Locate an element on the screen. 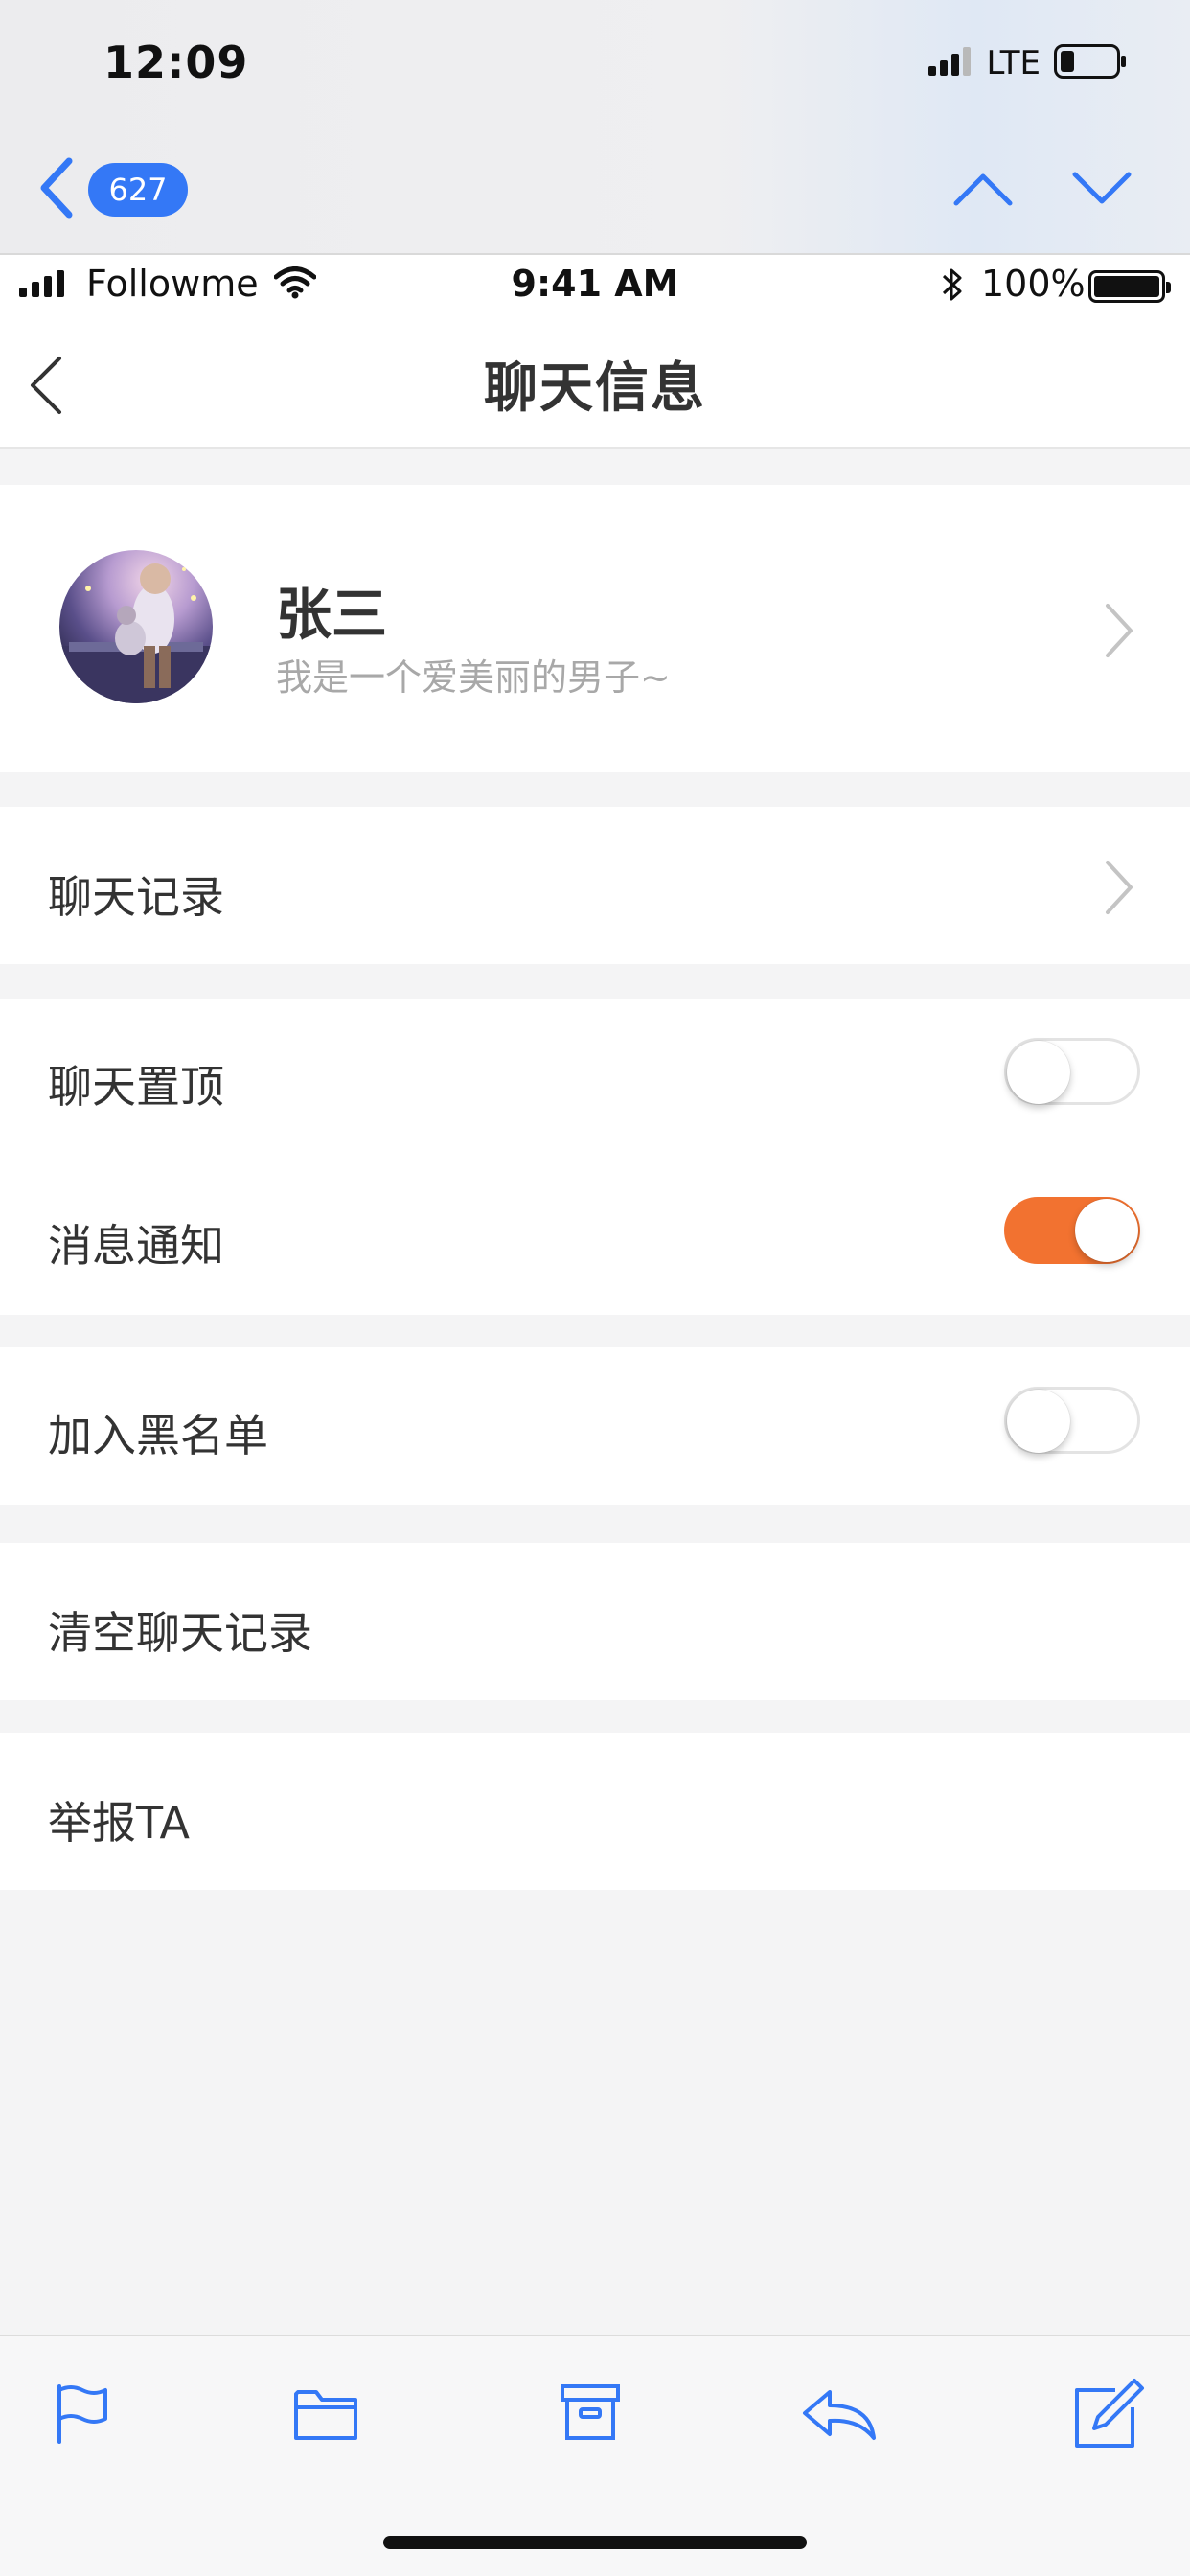 This screenshot has height=2576, width=1190. notifications-toggle is located at coordinates (1072, 1230).